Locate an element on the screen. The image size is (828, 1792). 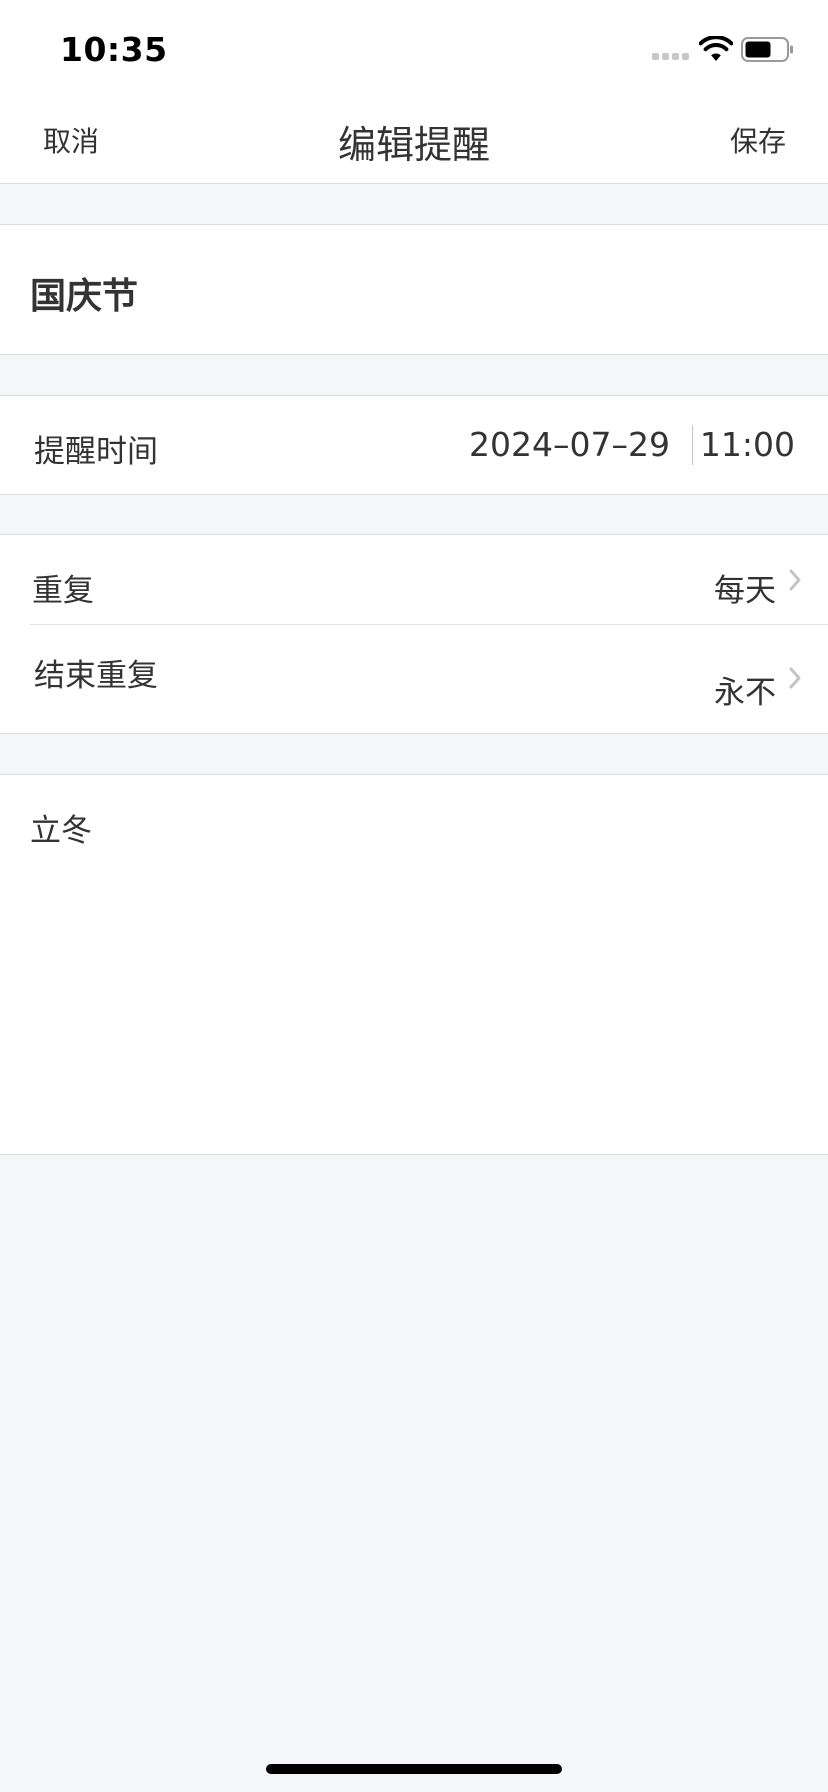
save-button: 保存 is located at coordinates (758, 140).